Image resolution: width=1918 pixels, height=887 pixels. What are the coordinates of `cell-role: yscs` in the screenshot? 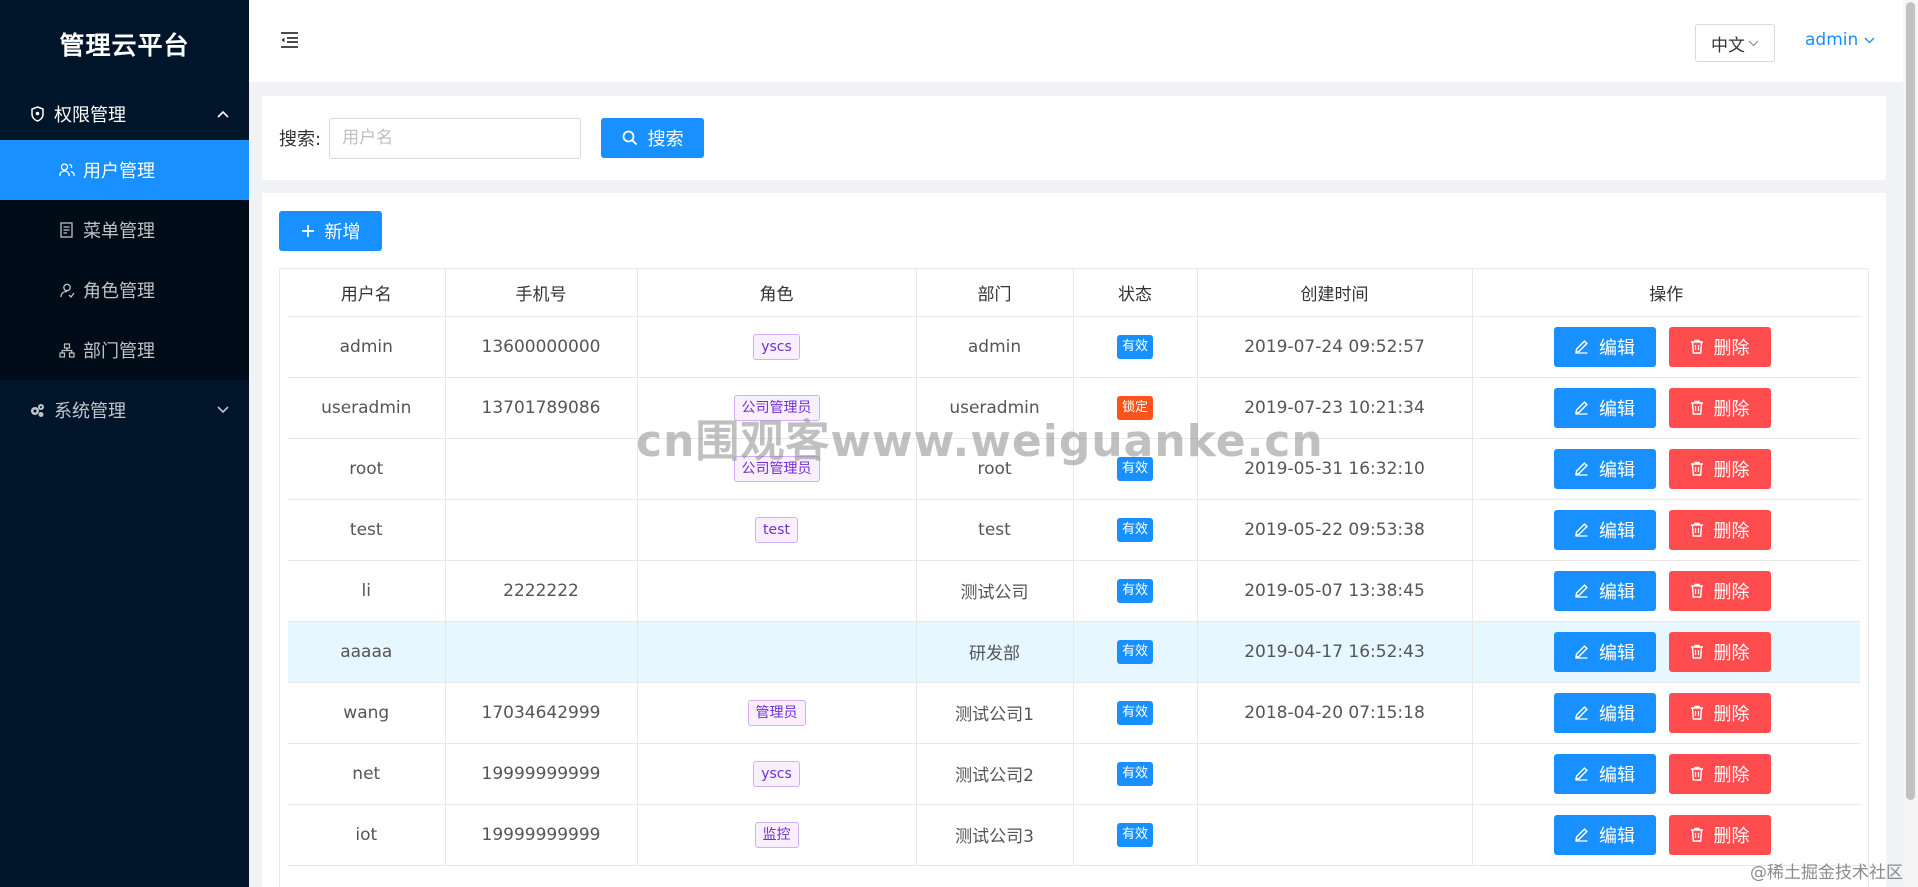 It's located at (777, 774).